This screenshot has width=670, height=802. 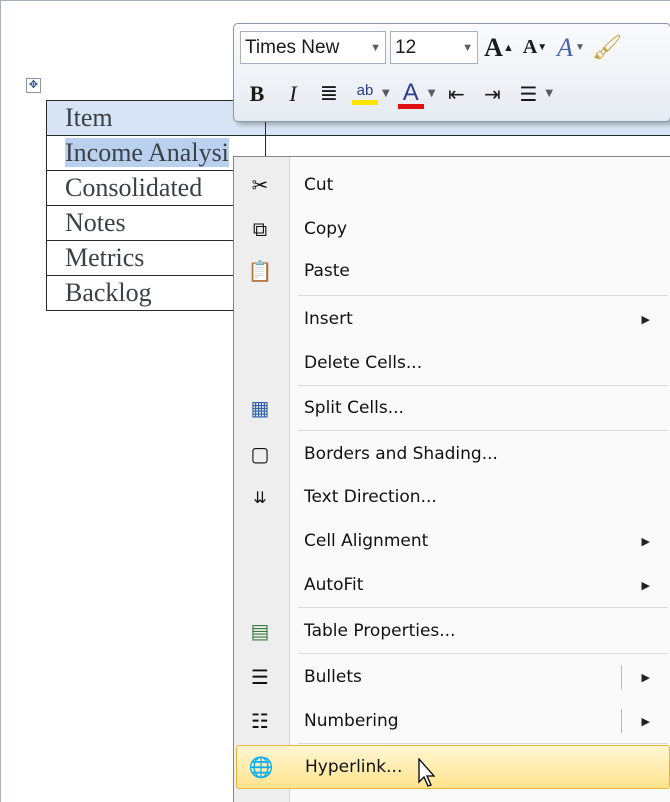 I want to click on menu-item-label: Bullets, so click(x=333, y=677).